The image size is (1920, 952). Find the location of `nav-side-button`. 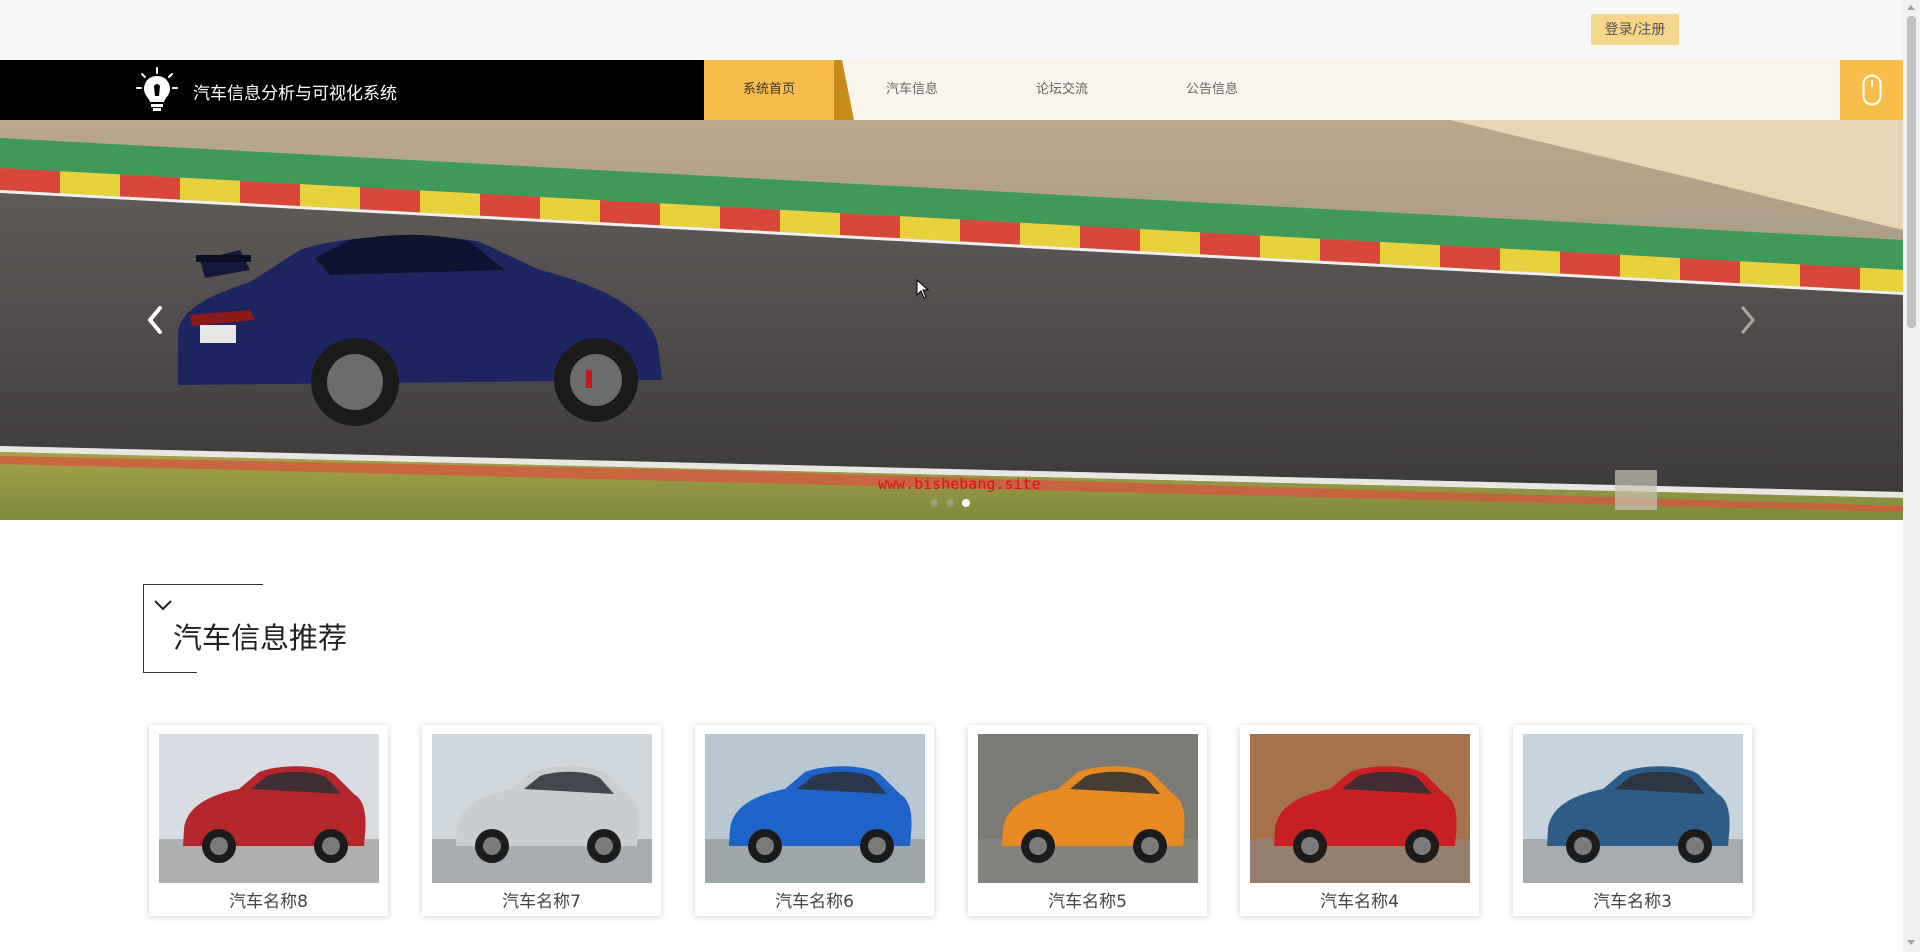

nav-side-button is located at coordinates (1871, 90).